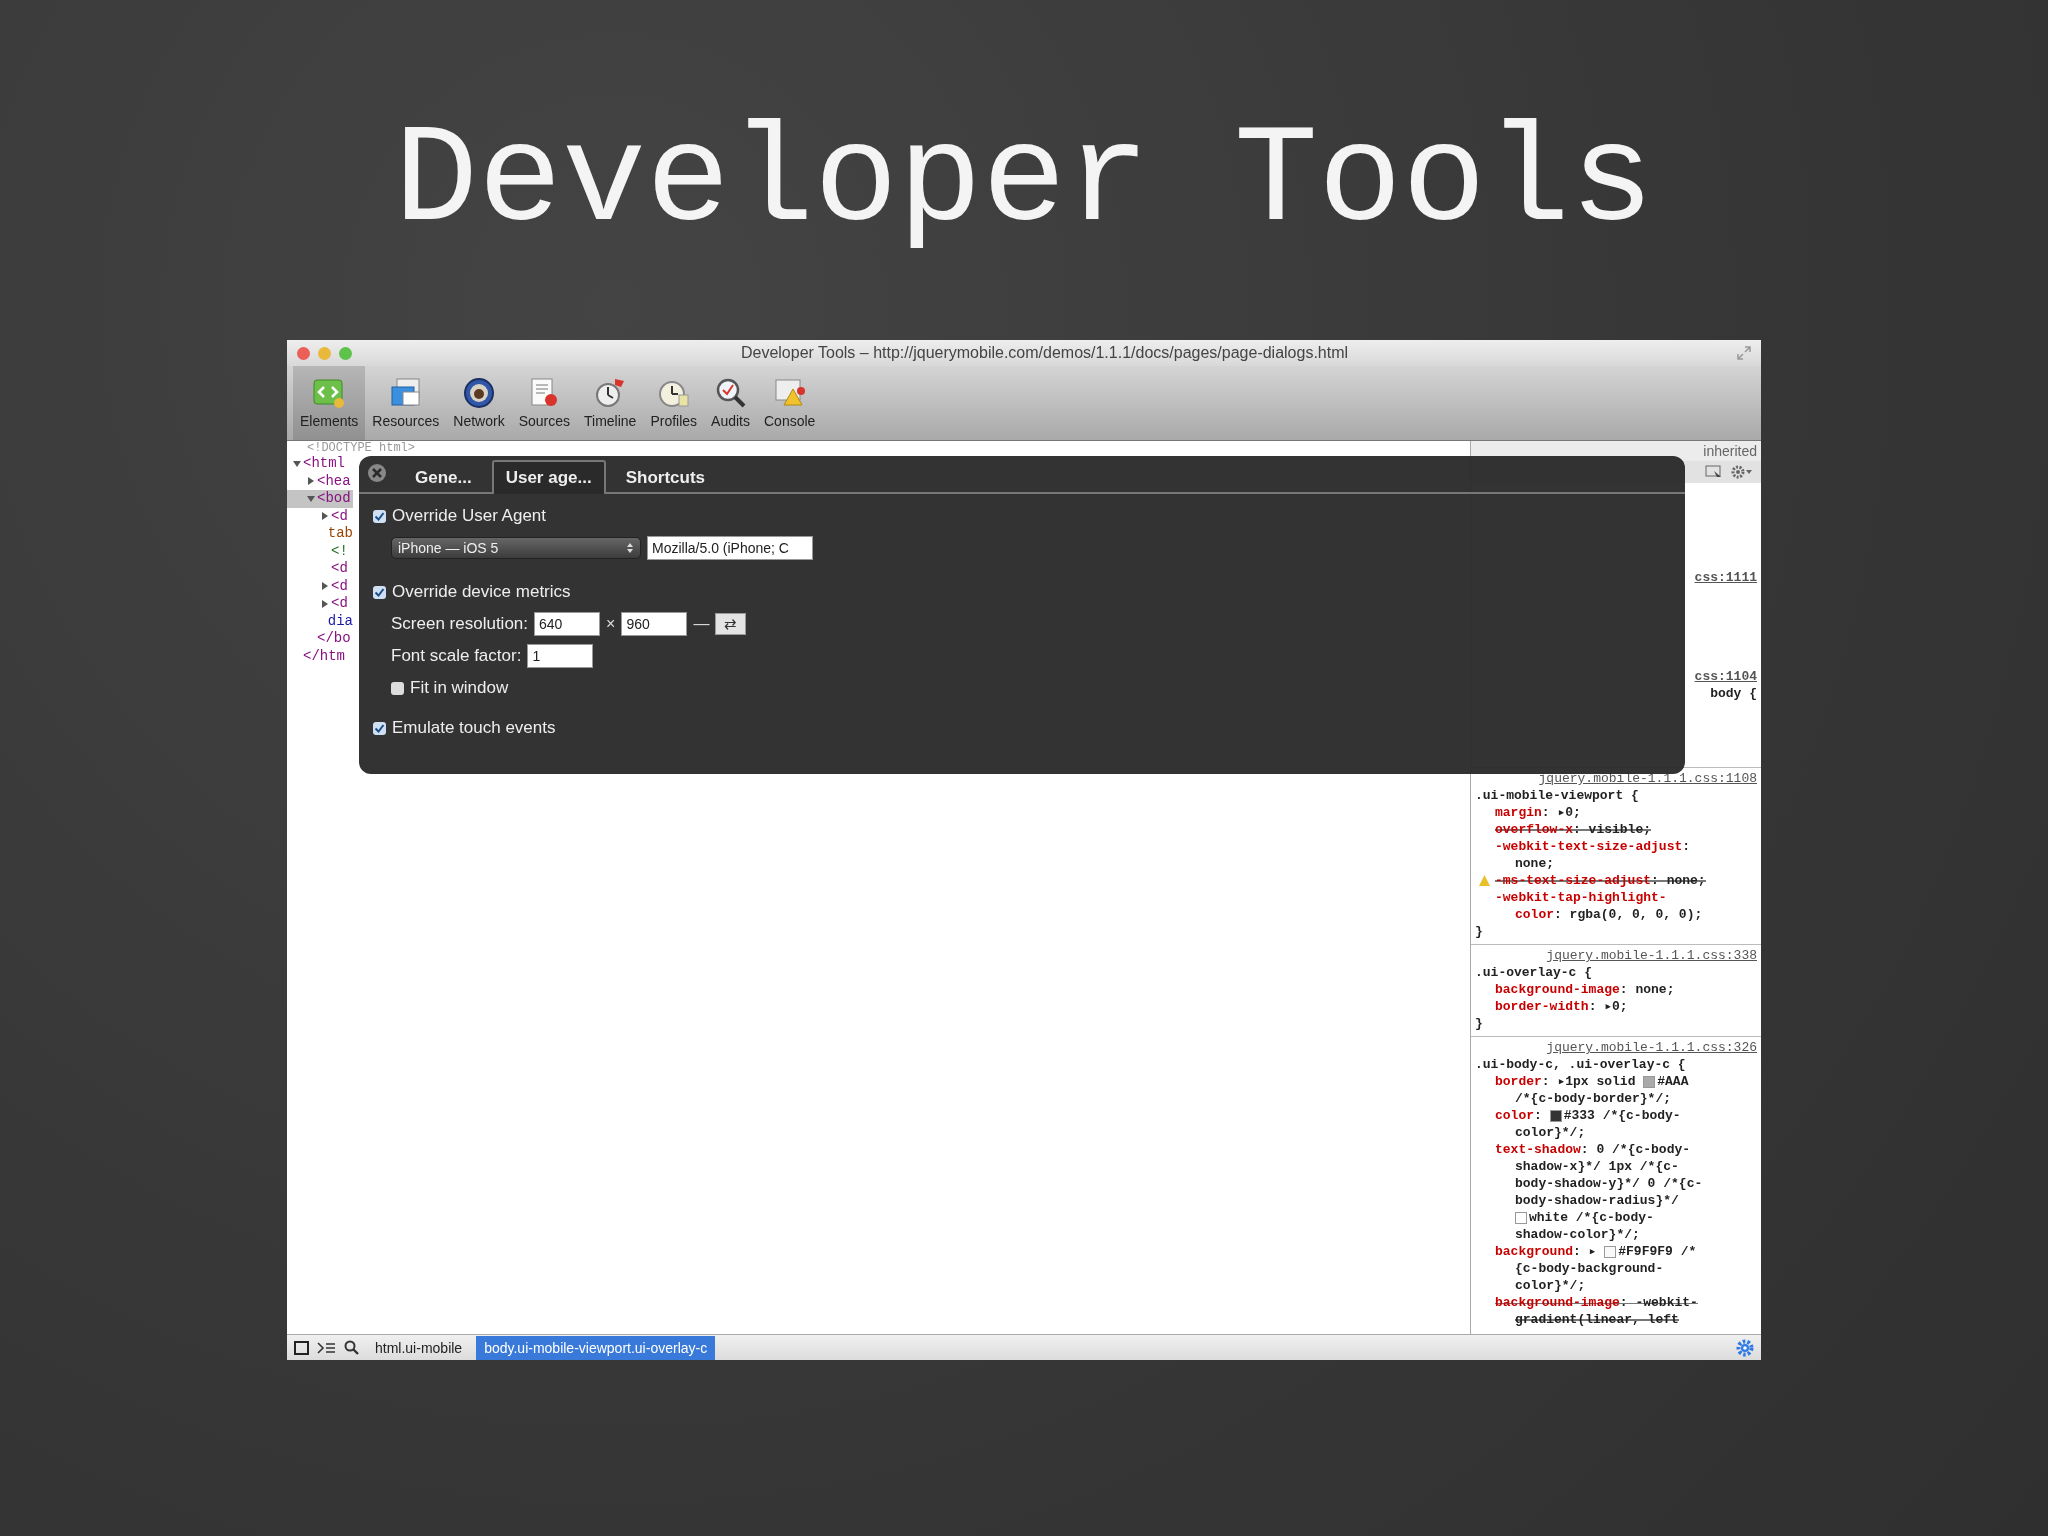  Describe the element at coordinates (1714, 472) in the screenshot. I see `inspect-icon` at that location.